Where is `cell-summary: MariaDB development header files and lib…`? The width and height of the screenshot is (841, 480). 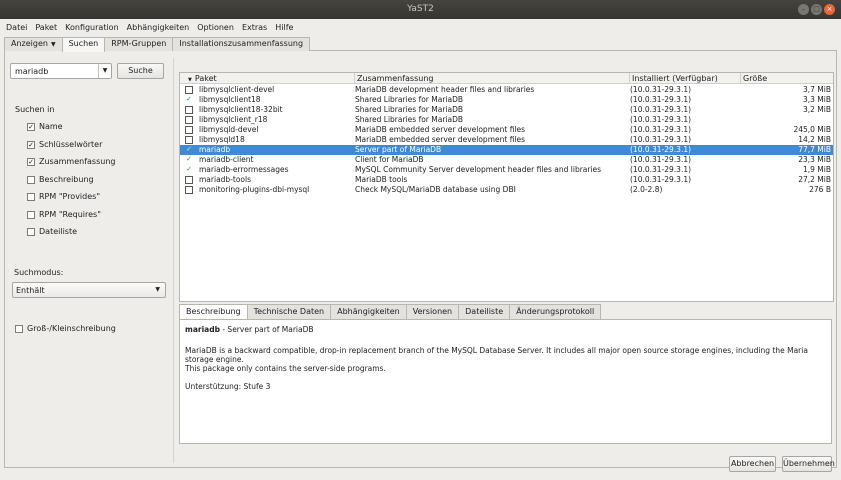 cell-summary: MariaDB development header files and lib… is located at coordinates (445, 89).